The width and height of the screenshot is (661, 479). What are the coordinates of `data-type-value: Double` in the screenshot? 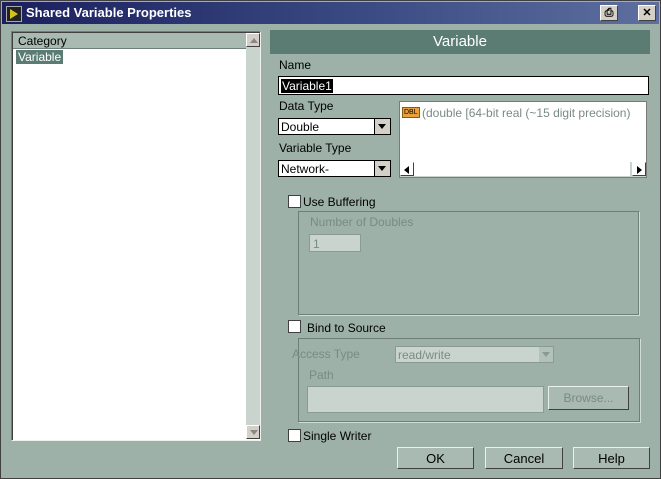 It's located at (300, 127).